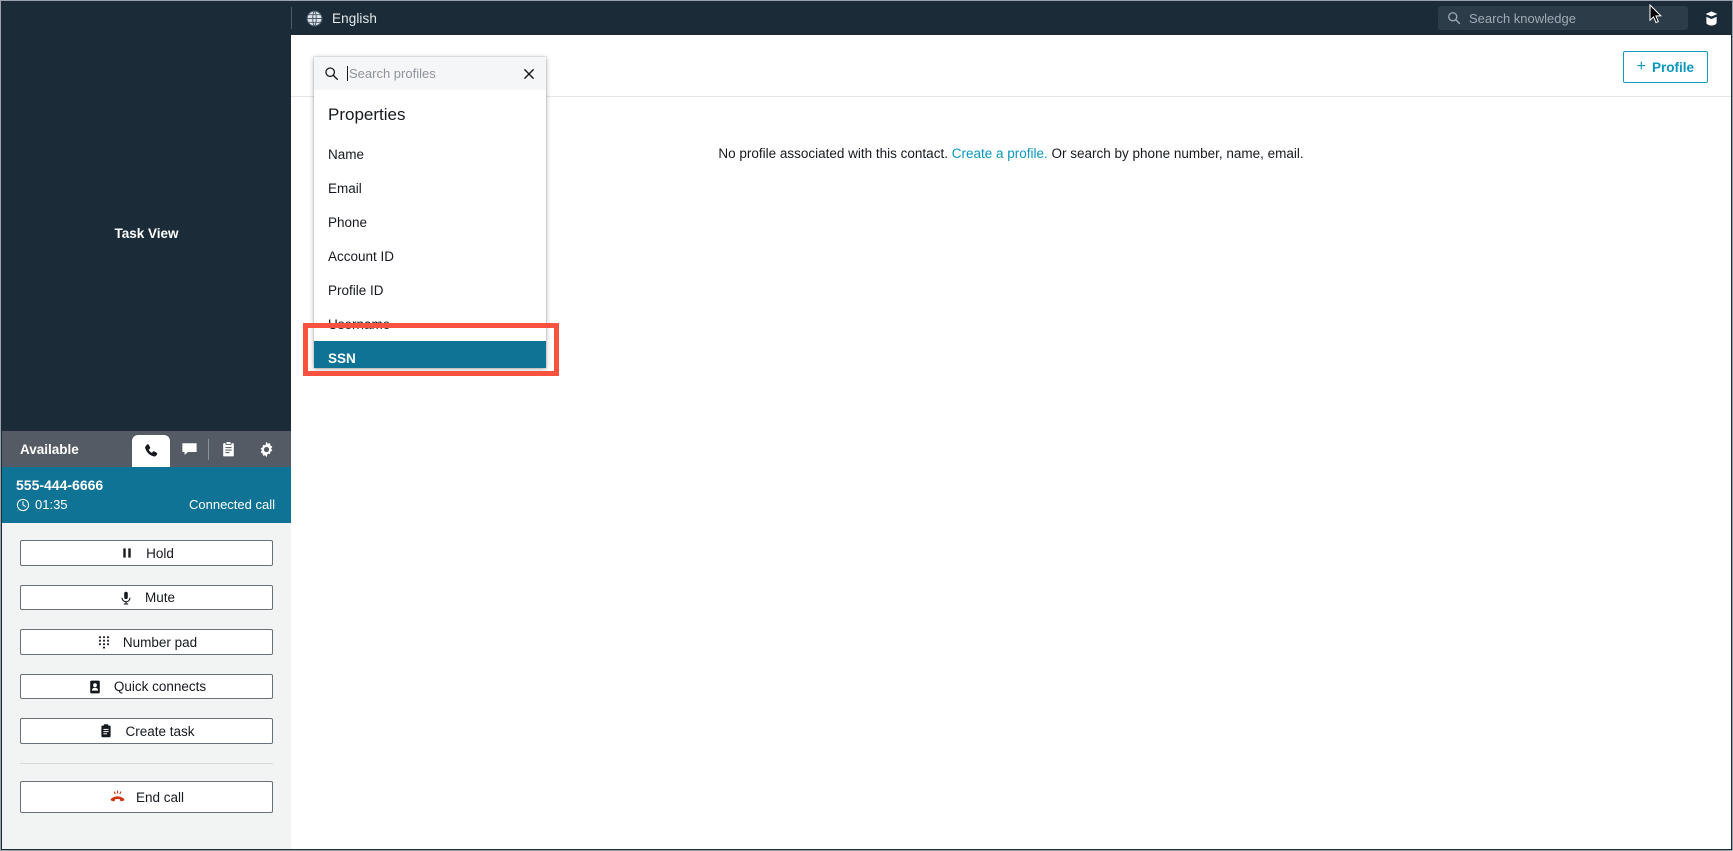 The image size is (1733, 851). I want to click on empty-state-prefix: No profile associated with this contact., so click(835, 153).